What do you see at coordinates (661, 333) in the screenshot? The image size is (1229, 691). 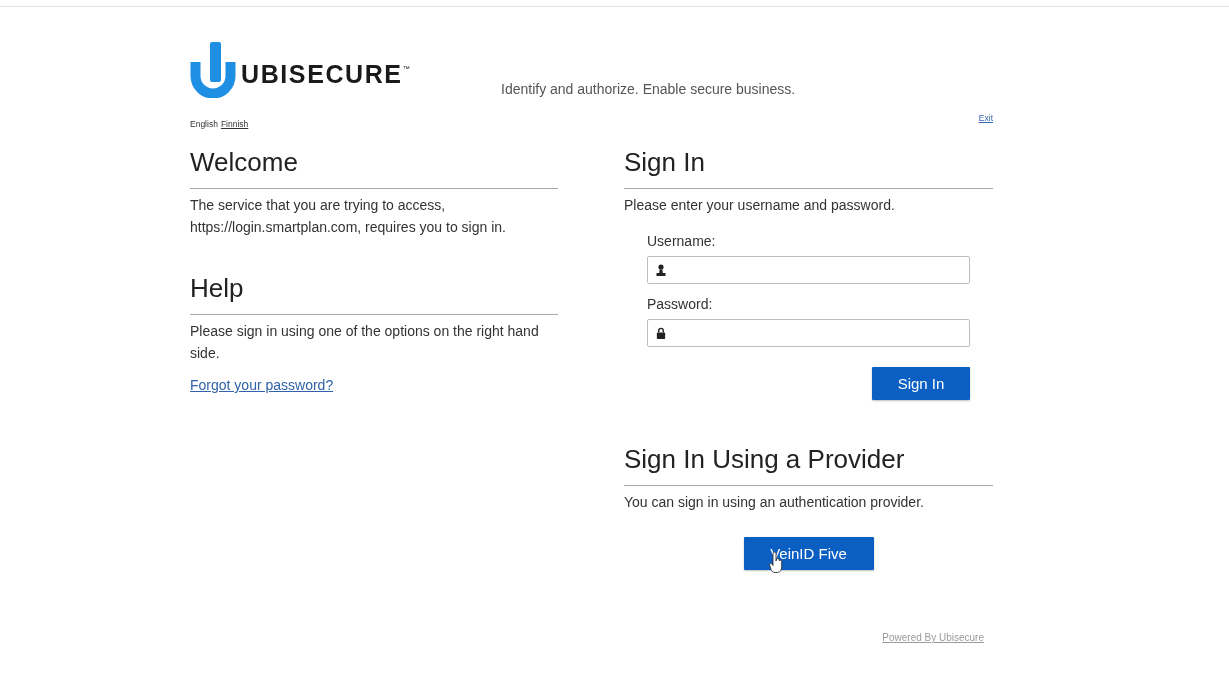 I see `lock-icon` at bounding box center [661, 333].